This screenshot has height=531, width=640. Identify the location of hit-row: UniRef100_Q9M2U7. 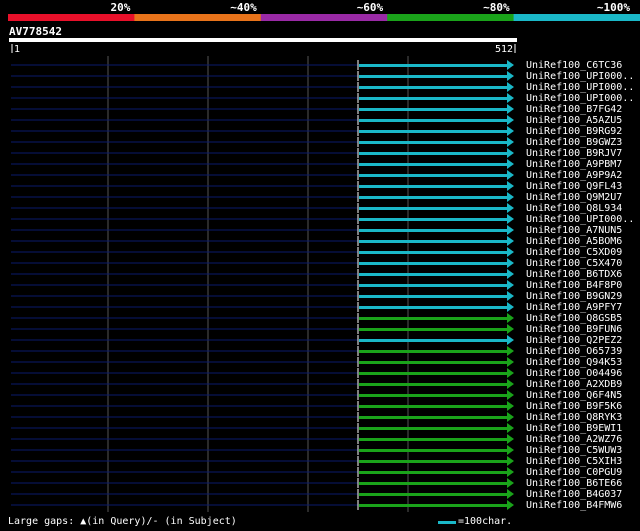
(316, 197).